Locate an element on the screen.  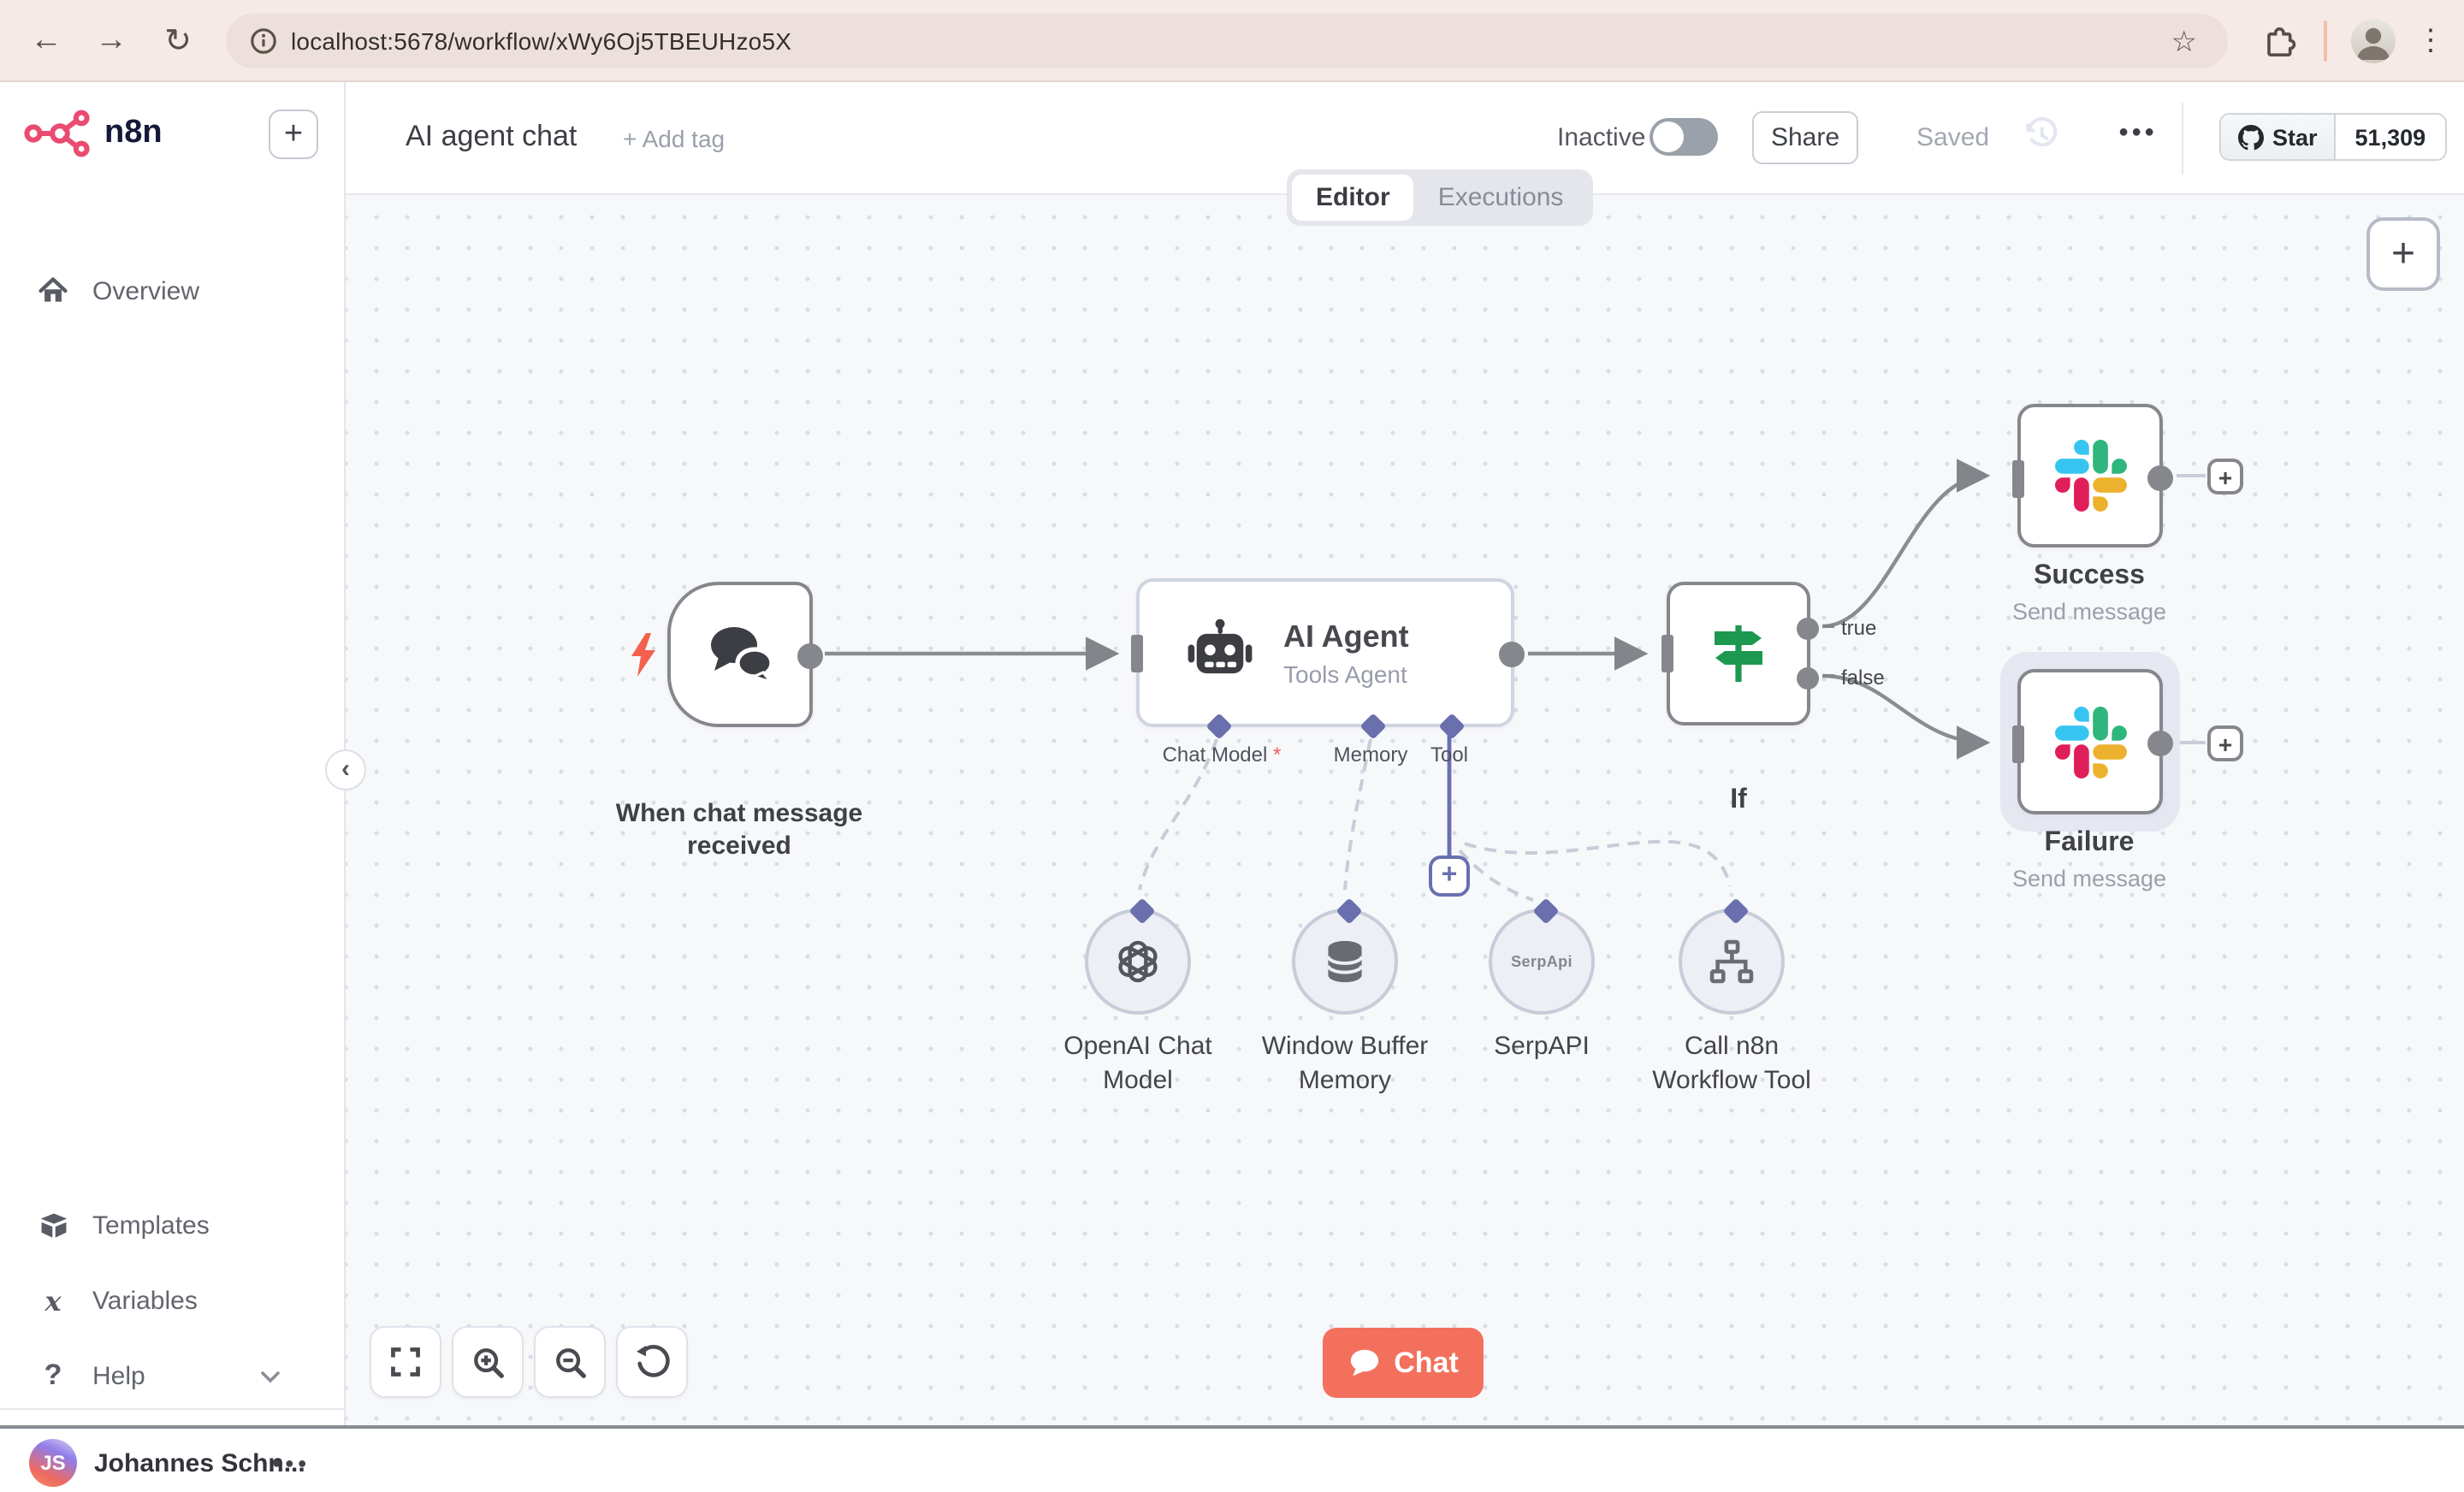
subnode-serpapi: SerpApi is located at coordinates (1542, 956).